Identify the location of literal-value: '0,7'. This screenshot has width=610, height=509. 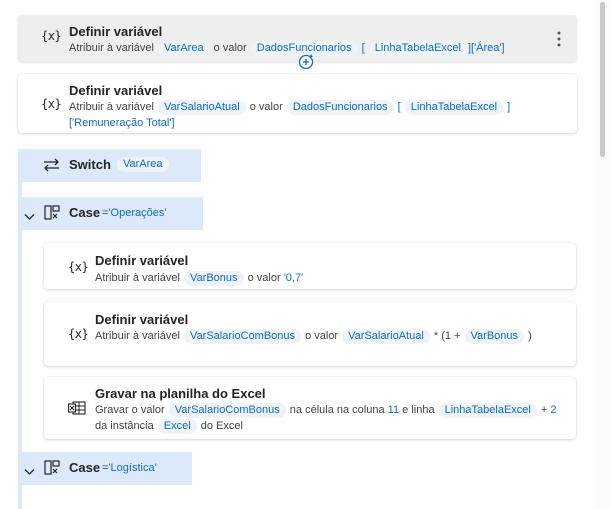
(293, 278).